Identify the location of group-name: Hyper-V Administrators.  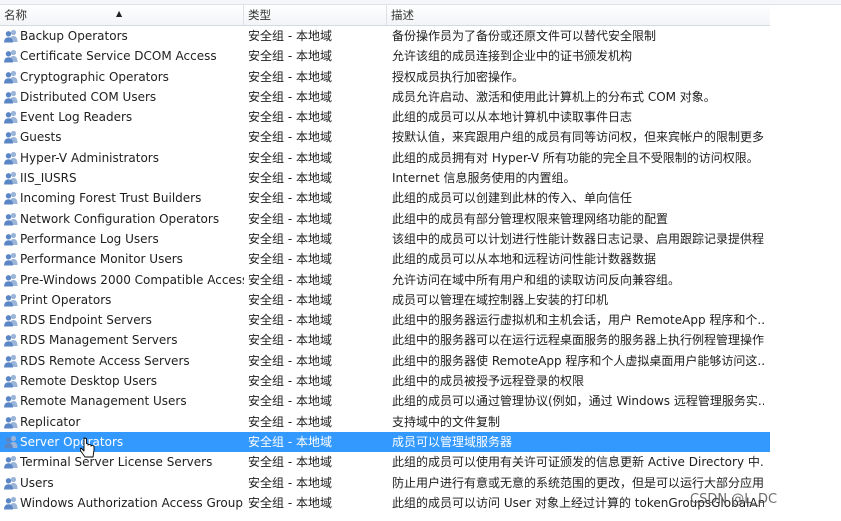
(89, 157).